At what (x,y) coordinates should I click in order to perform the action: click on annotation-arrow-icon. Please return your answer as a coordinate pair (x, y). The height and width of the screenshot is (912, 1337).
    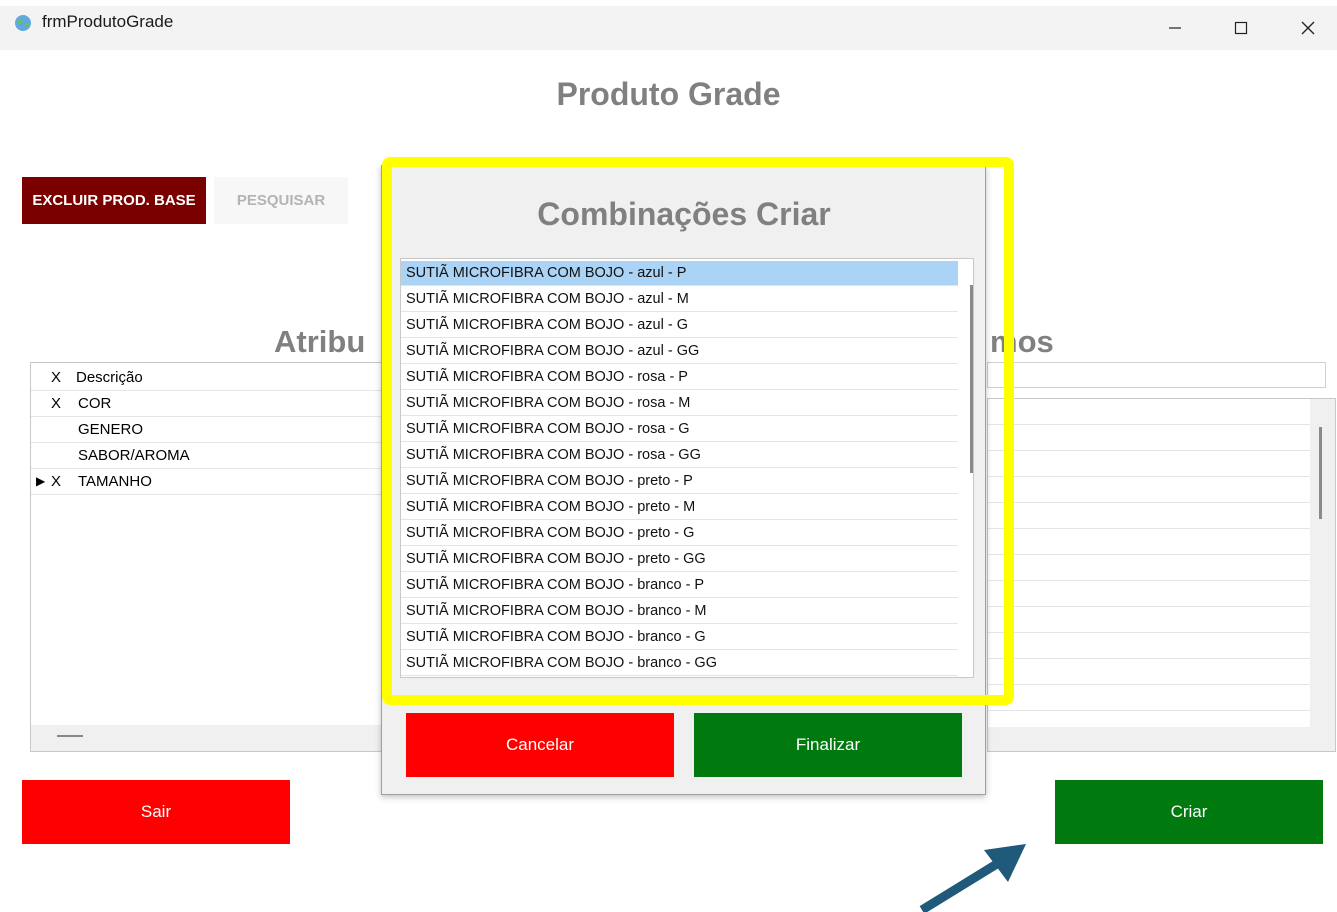
    Looking at the image, I should click on (972, 878).